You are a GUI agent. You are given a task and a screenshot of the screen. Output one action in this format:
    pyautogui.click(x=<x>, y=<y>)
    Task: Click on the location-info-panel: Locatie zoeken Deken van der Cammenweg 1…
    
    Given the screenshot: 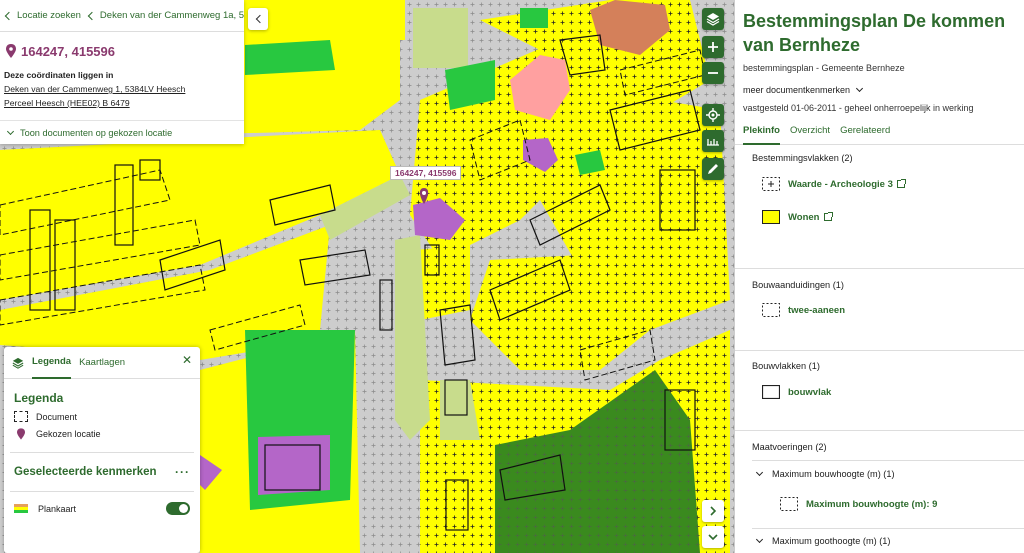 What is the action you would take?
    pyautogui.click(x=122, y=72)
    